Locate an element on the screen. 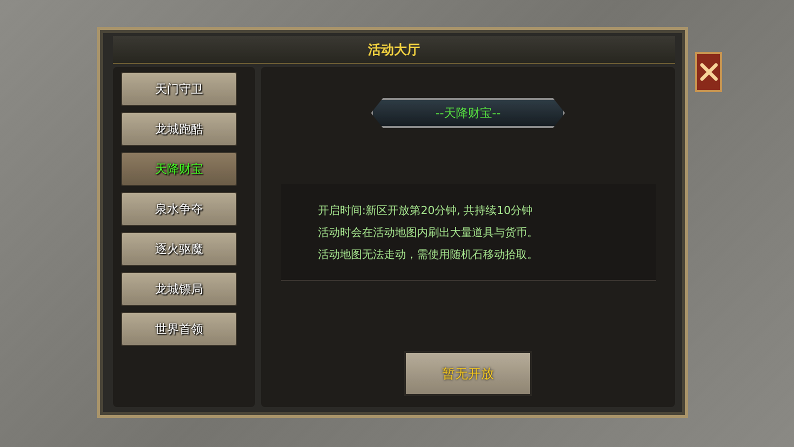 This screenshot has width=794, height=447. status-button: 暂无开放 is located at coordinates (468, 373).